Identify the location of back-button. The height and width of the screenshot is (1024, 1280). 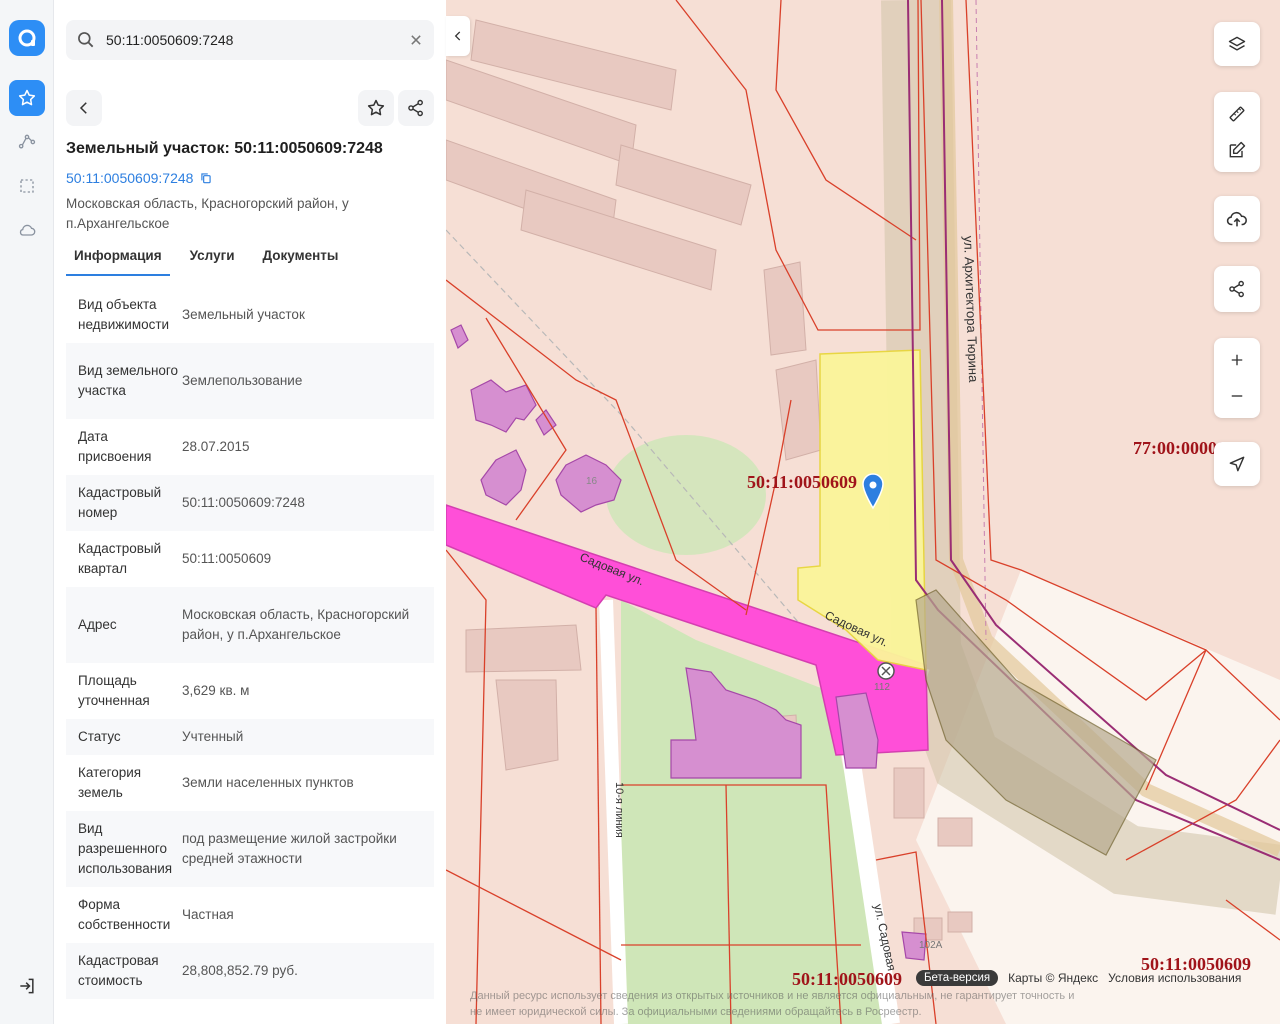
(84, 108).